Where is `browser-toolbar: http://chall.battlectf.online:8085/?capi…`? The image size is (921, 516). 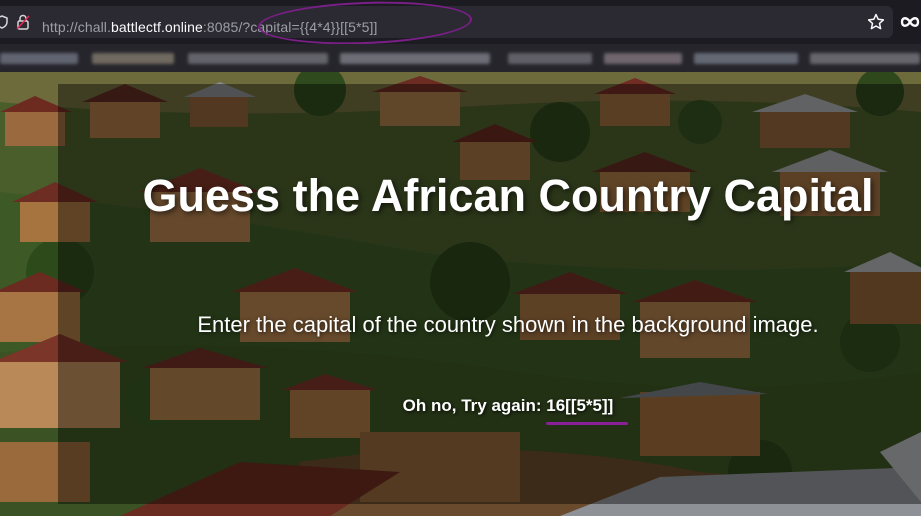
browser-toolbar: http://chall.battlectf.online:8085/?capi… is located at coordinates (460, 24).